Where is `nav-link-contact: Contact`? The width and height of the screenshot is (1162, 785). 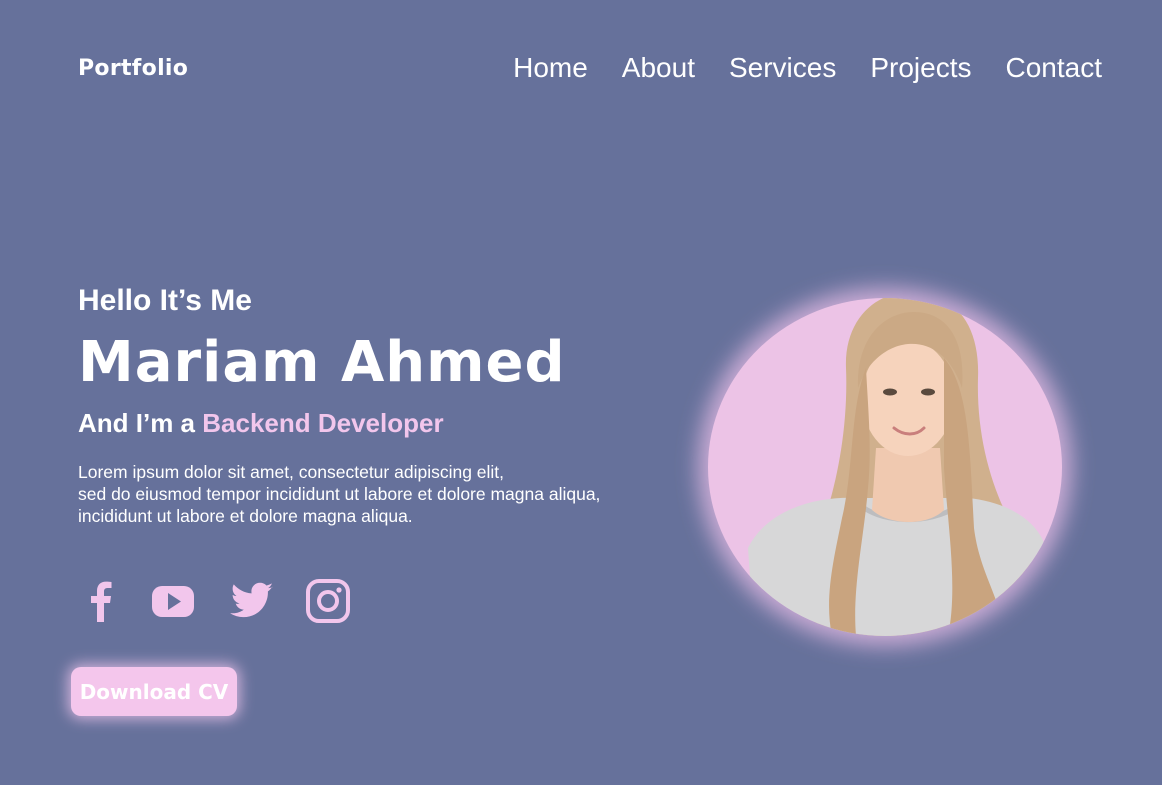
nav-link-contact: Contact is located at coordinates (1054, 68).